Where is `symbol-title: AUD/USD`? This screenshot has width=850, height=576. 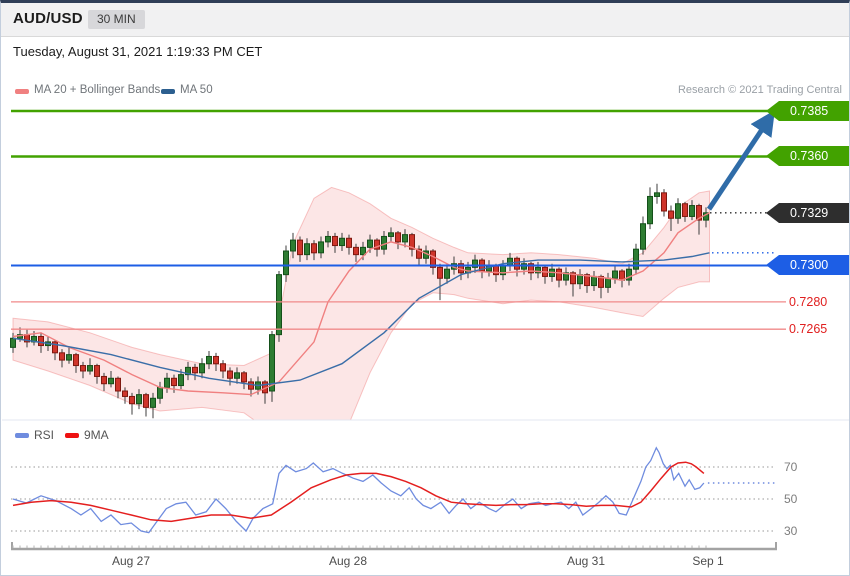
symbol-title: AUD/USD is located at coordinates (48, 18).